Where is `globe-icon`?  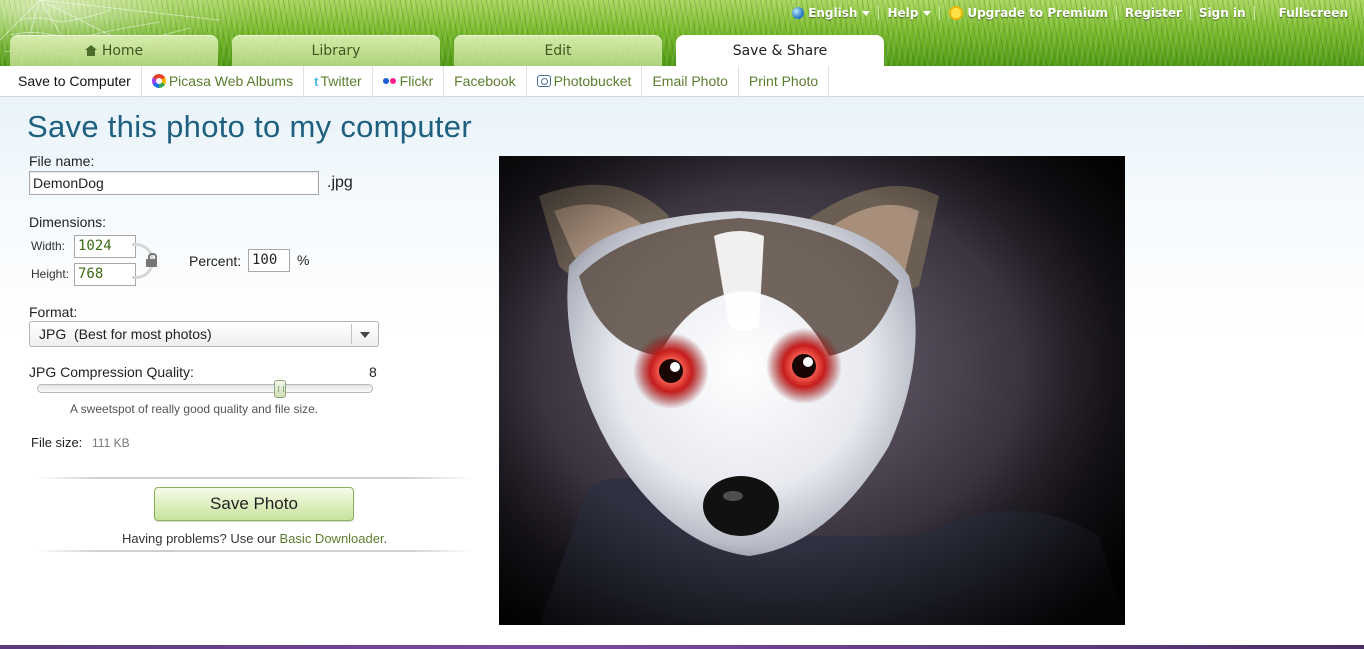 globe-icon is located at coordinates (798, 13).